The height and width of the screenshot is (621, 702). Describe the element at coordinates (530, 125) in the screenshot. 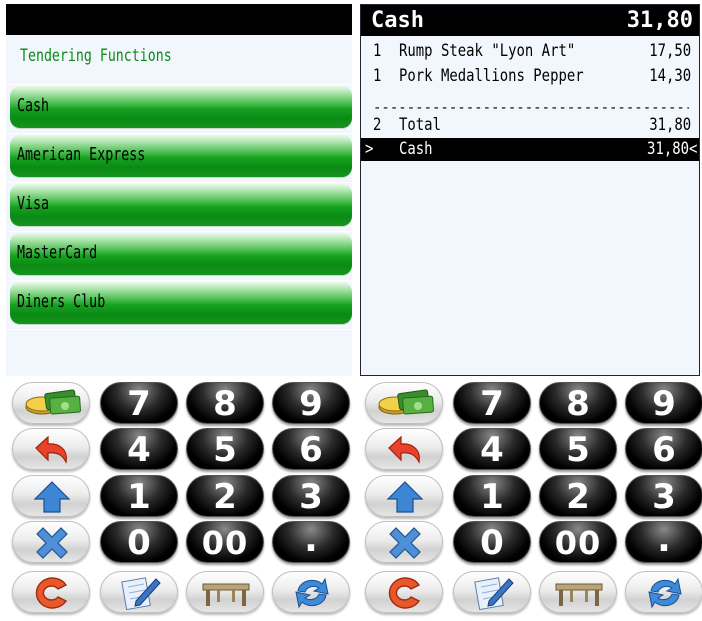

I see `receipt-total-line: 2 Total 31,80` at that location.